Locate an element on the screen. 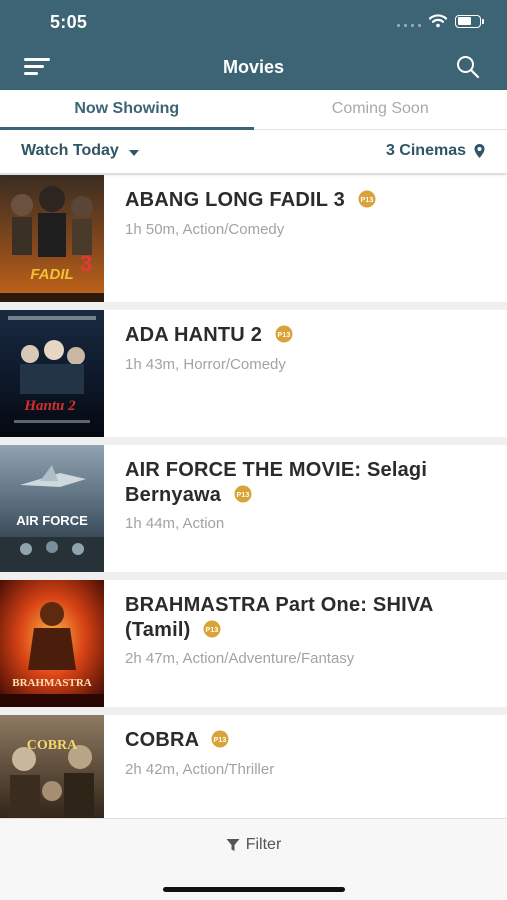 Image resolution: width=507 pixels, height=900 pixels. svg-text: AIR FORCE is located at coordinates (52, 520).